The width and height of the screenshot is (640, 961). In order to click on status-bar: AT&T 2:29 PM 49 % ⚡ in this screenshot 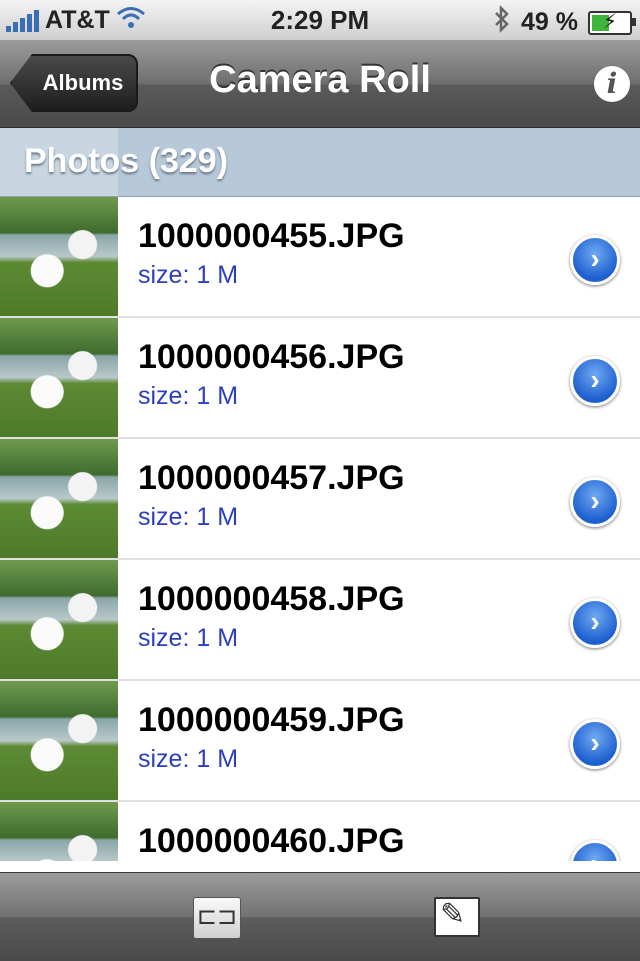, I will do `click(320, 20)`.